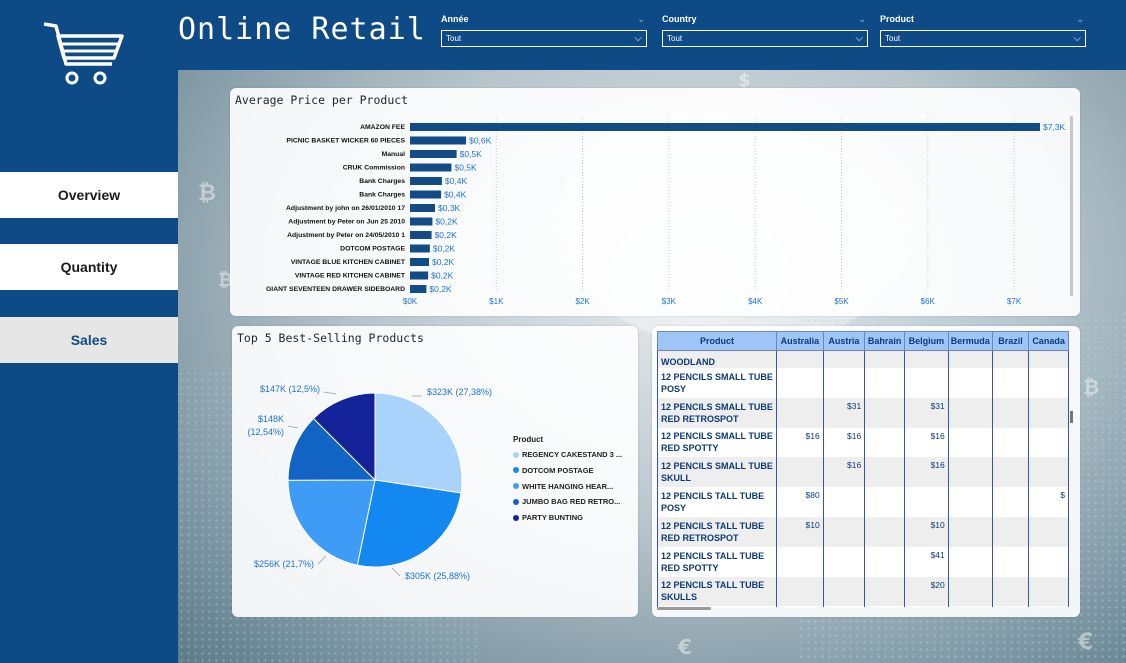 This screenshot has height=663, width=1126. Describe the element at coordinates (1014, 301) in the screenshot. I see `x-tick-label: $7K` at that location.